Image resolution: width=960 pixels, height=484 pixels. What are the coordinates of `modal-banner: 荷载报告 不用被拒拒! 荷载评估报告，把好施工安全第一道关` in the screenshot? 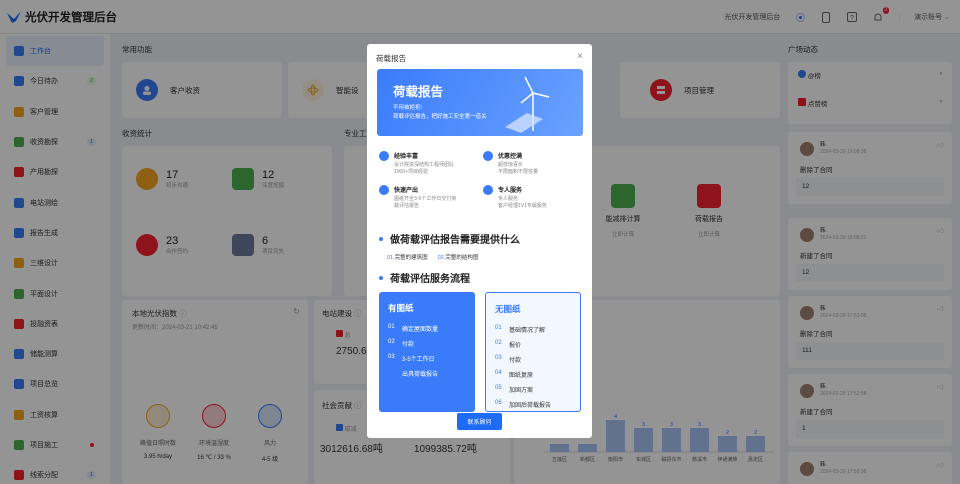 It's located at (480, 102).